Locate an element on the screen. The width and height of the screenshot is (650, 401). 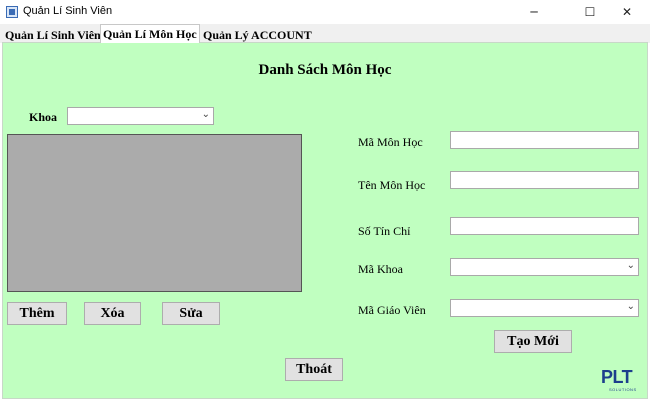
ten-mon-hoc-label: Tên Môn Học is located at coordinates (392, 185).